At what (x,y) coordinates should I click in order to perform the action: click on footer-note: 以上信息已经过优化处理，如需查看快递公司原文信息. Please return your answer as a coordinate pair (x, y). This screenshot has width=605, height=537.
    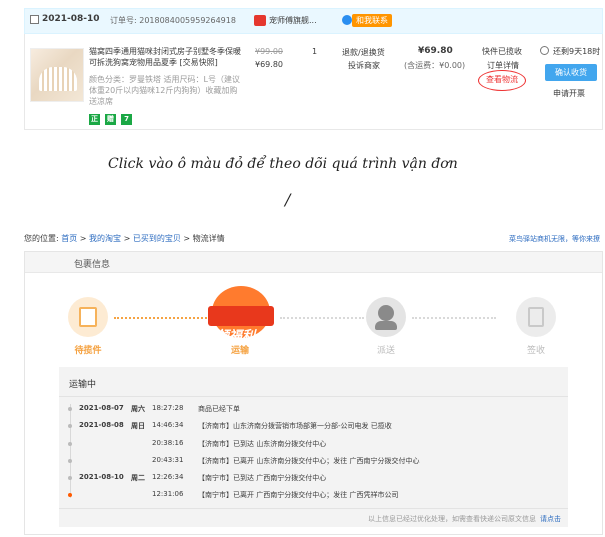
    Looking at the image, I should click on (452, 519).